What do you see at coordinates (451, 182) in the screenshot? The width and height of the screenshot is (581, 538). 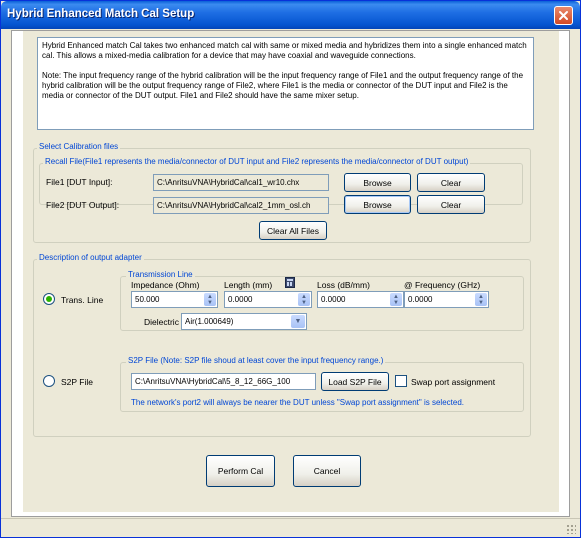 I see `file1-clear-button: Clear` at bounding box center [451, 182].